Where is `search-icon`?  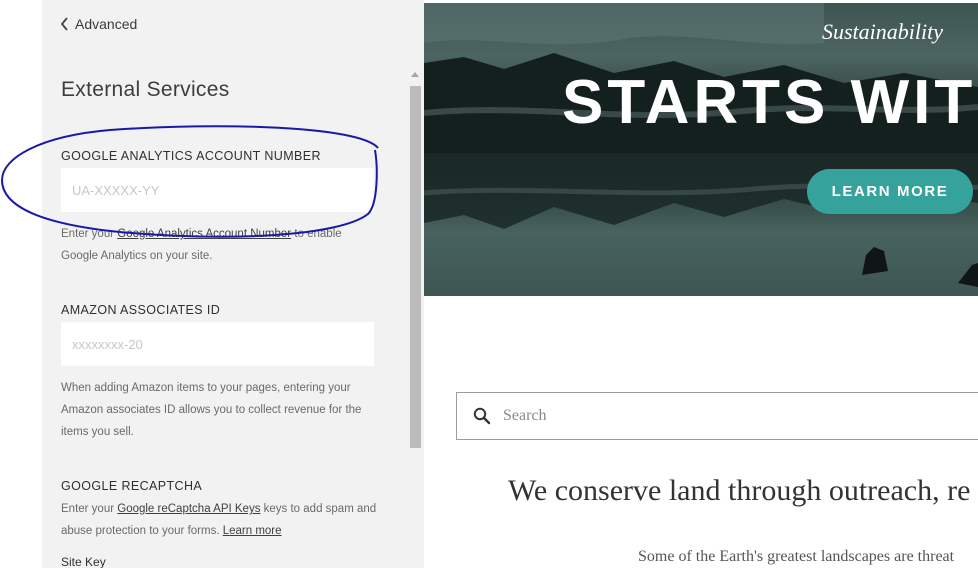
search-icon is located at coordinates (482, 416).